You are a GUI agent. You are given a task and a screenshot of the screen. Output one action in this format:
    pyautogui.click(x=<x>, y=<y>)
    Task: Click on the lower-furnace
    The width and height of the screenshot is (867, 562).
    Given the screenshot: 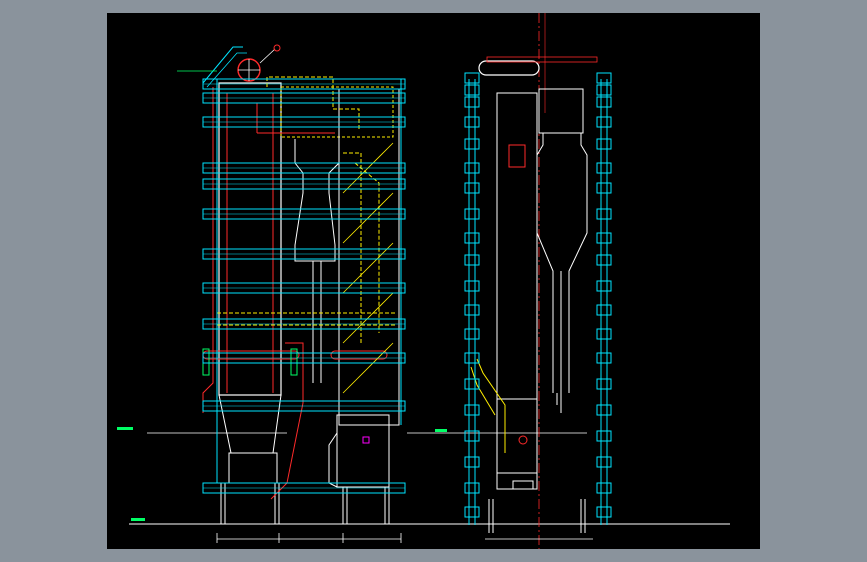 What is the action you would take?
    pyautogui.click(x=517, y=444)
    